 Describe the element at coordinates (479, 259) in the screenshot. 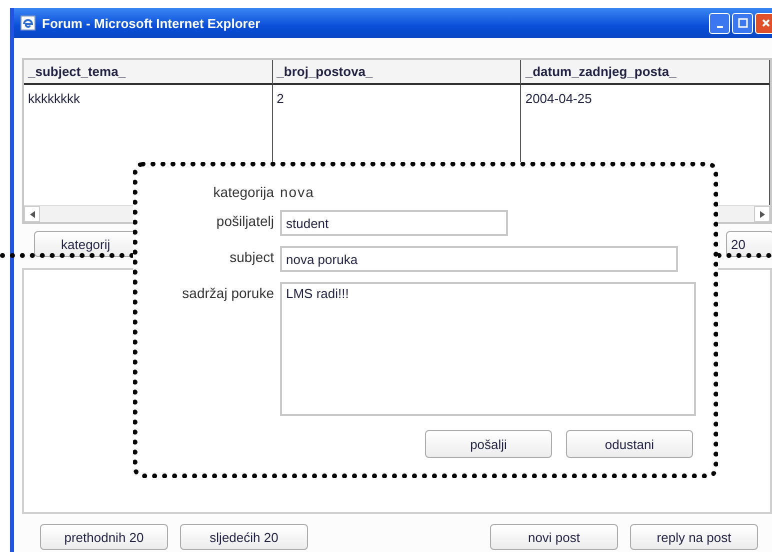

I see `input-field: nova poruka` at that location.